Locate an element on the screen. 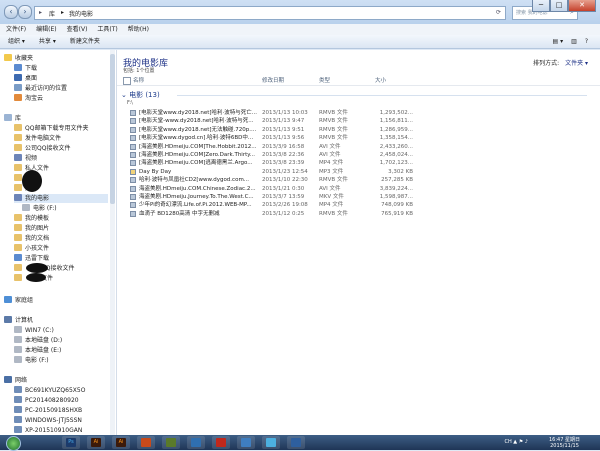 Image resolution: width=600 pixels, height=451 pixels. nav-lib-item: 我的图片 is located at coordinates (31, 228).